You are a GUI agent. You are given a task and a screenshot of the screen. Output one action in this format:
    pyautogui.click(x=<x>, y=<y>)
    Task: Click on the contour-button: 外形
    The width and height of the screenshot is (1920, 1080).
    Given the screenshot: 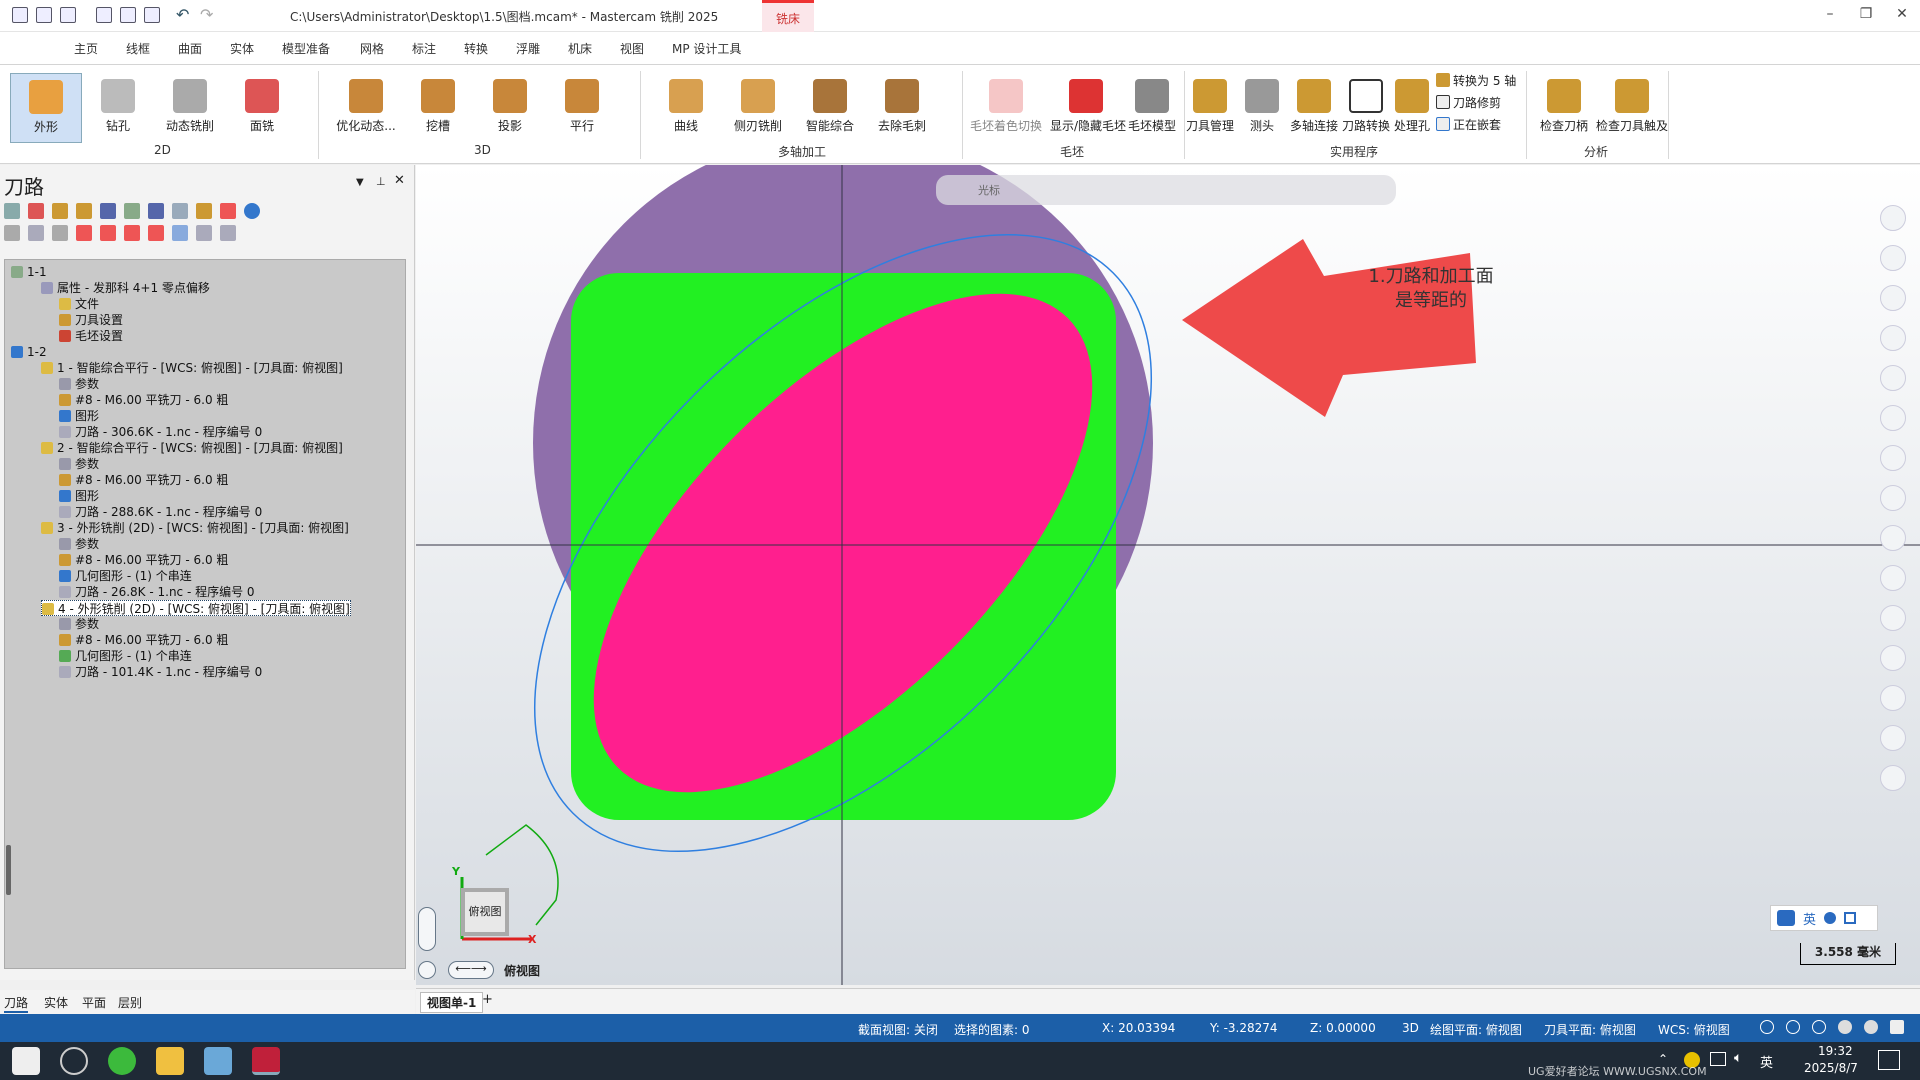 What is the action you would take?
    pyautogui.click(x=46, y=108)
    